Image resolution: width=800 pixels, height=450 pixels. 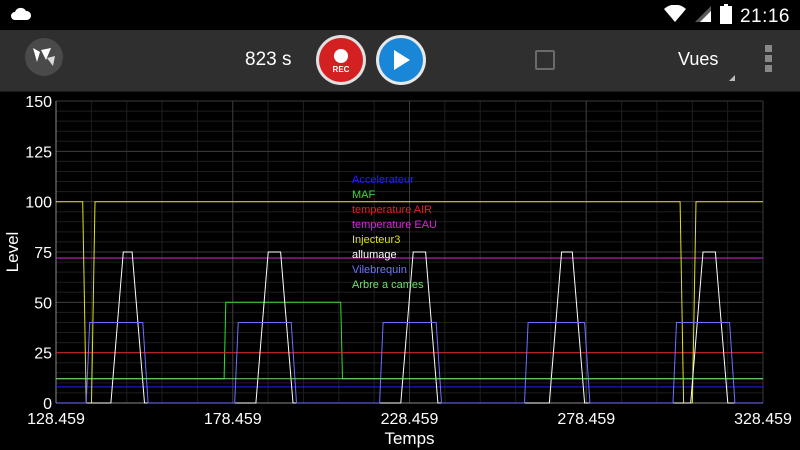 I want to click on legend-entry: Vilebrequin, so click(x=379, y=270).